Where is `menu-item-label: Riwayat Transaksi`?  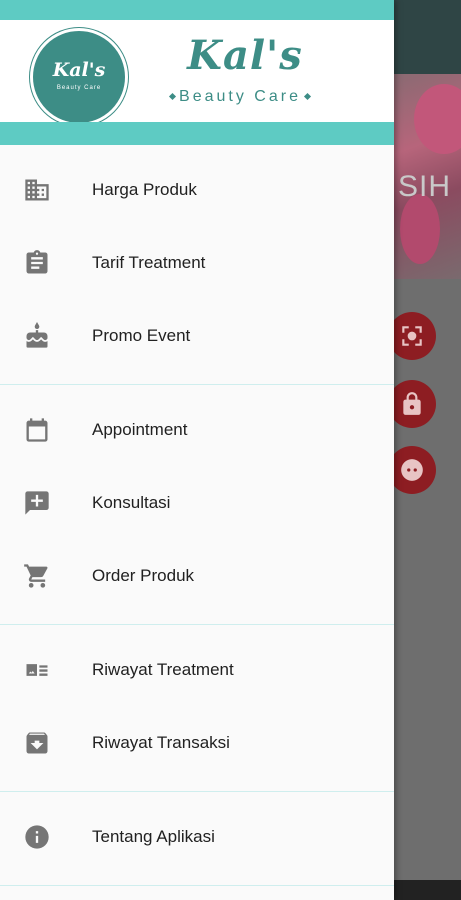
menu-item-label: Riwayat Transaksi is located at coordinates (161, 742).